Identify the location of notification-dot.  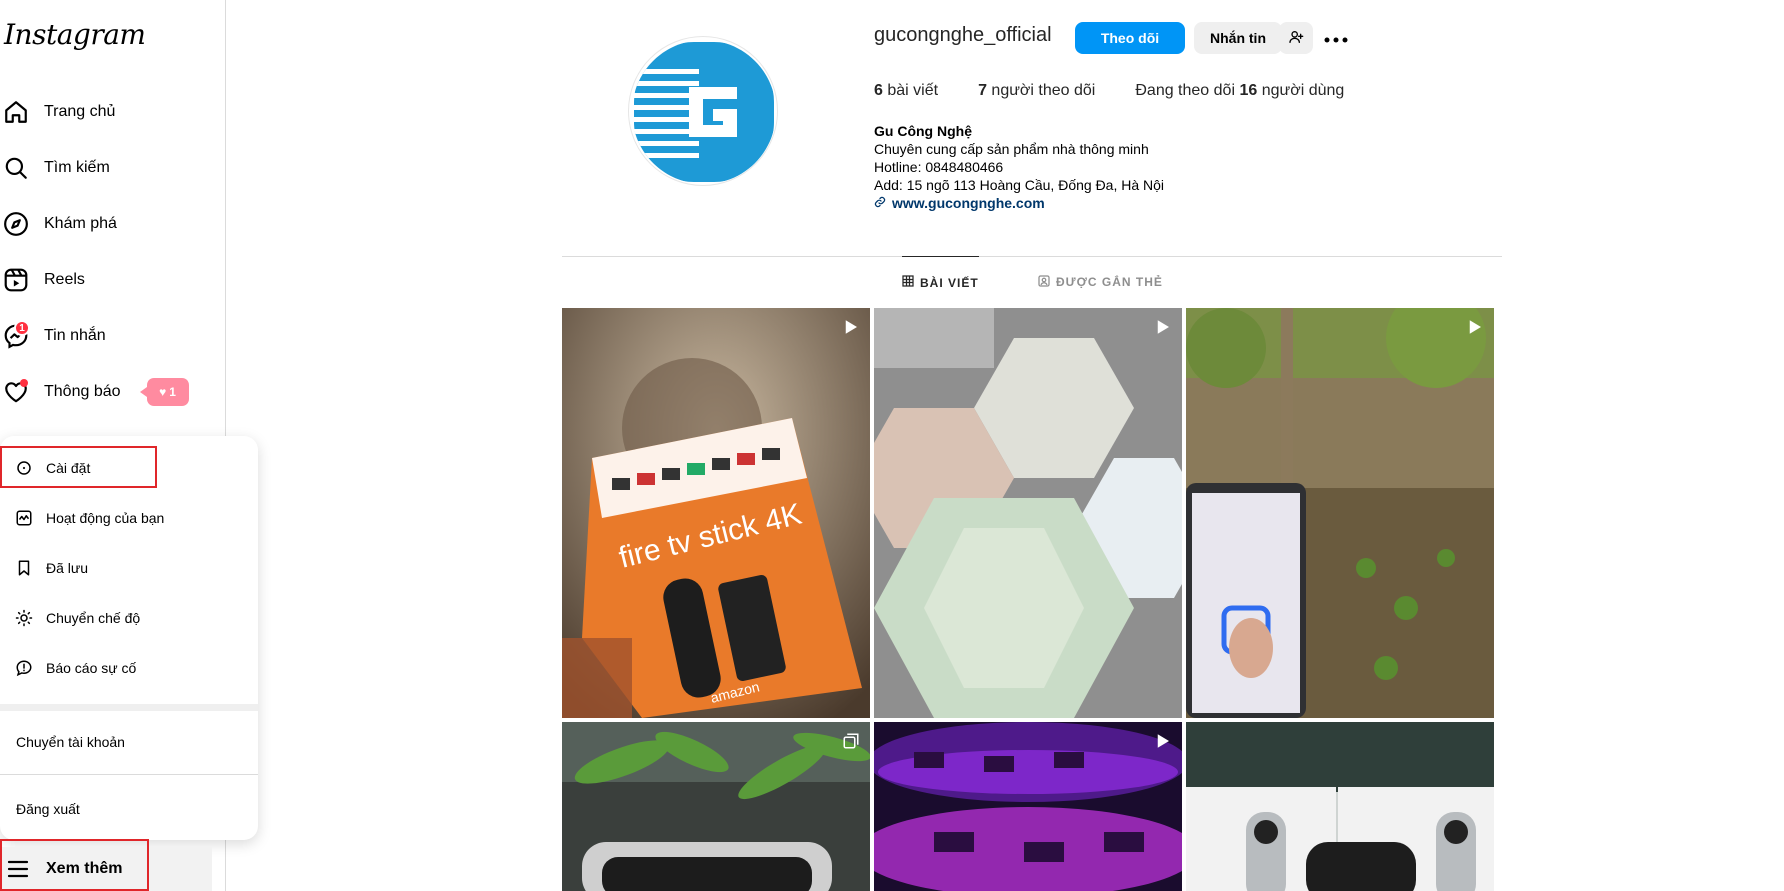
(24, 383).